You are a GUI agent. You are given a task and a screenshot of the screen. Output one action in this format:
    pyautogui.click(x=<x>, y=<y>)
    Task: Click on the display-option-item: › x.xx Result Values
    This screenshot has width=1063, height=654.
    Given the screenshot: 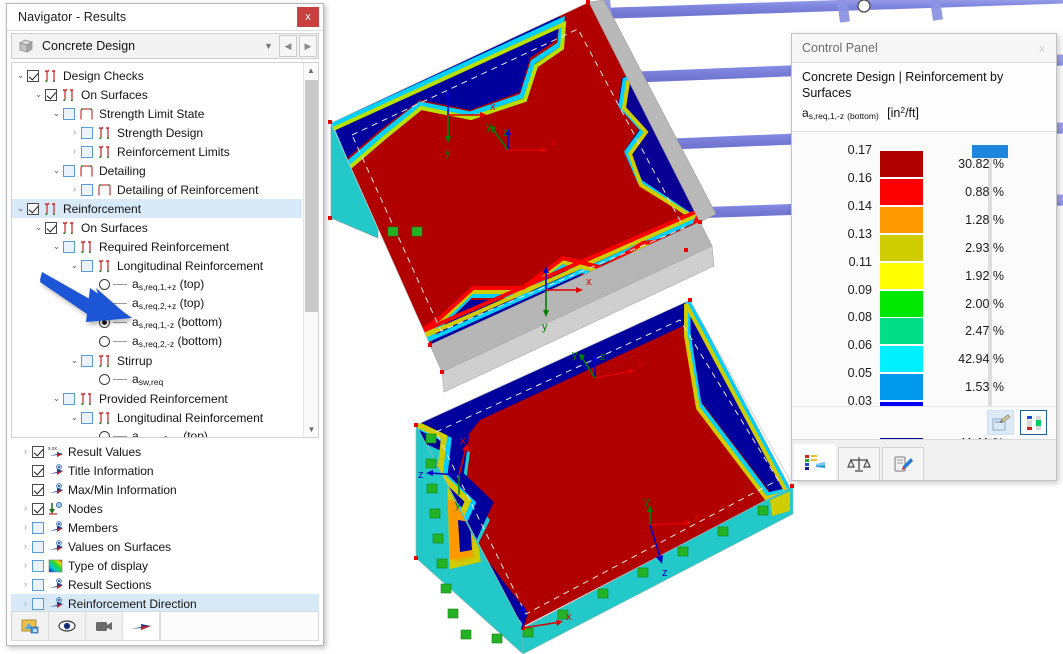 What is the action you would take?
    pyautogui.click(x=165, y=451)
    